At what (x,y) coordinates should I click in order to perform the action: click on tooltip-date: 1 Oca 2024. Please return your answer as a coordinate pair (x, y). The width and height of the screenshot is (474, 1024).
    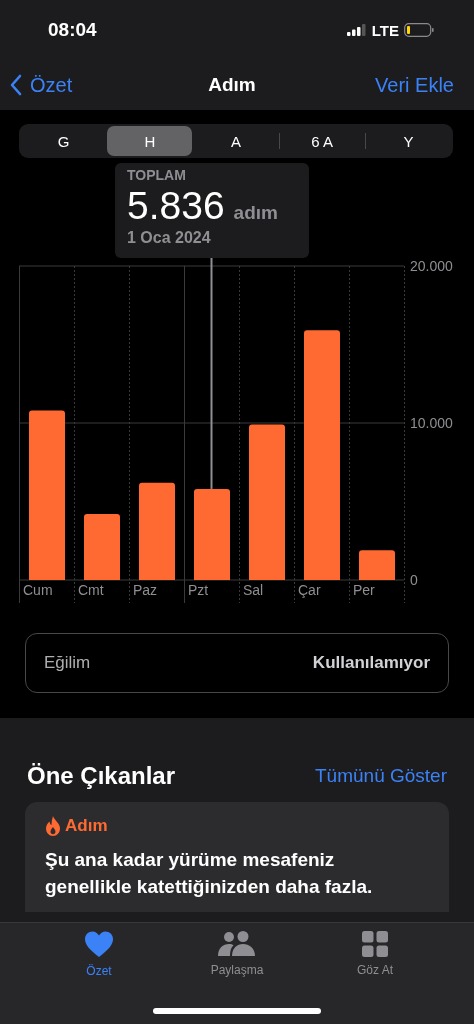
    Looking at the image, I should click on (169, 238).